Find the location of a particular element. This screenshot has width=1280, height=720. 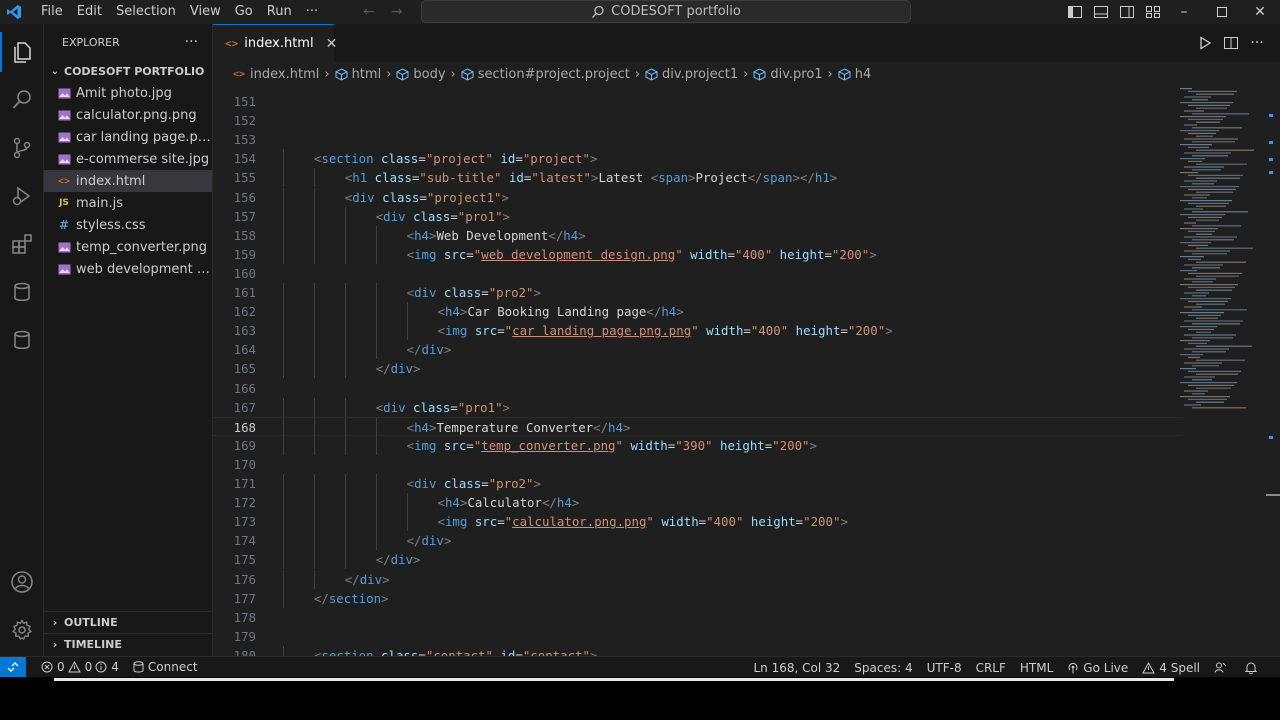

folder-codesoft-portfolio: ⌄ CODESOFT PORTFOLIO is located at coordinates (128, 71).